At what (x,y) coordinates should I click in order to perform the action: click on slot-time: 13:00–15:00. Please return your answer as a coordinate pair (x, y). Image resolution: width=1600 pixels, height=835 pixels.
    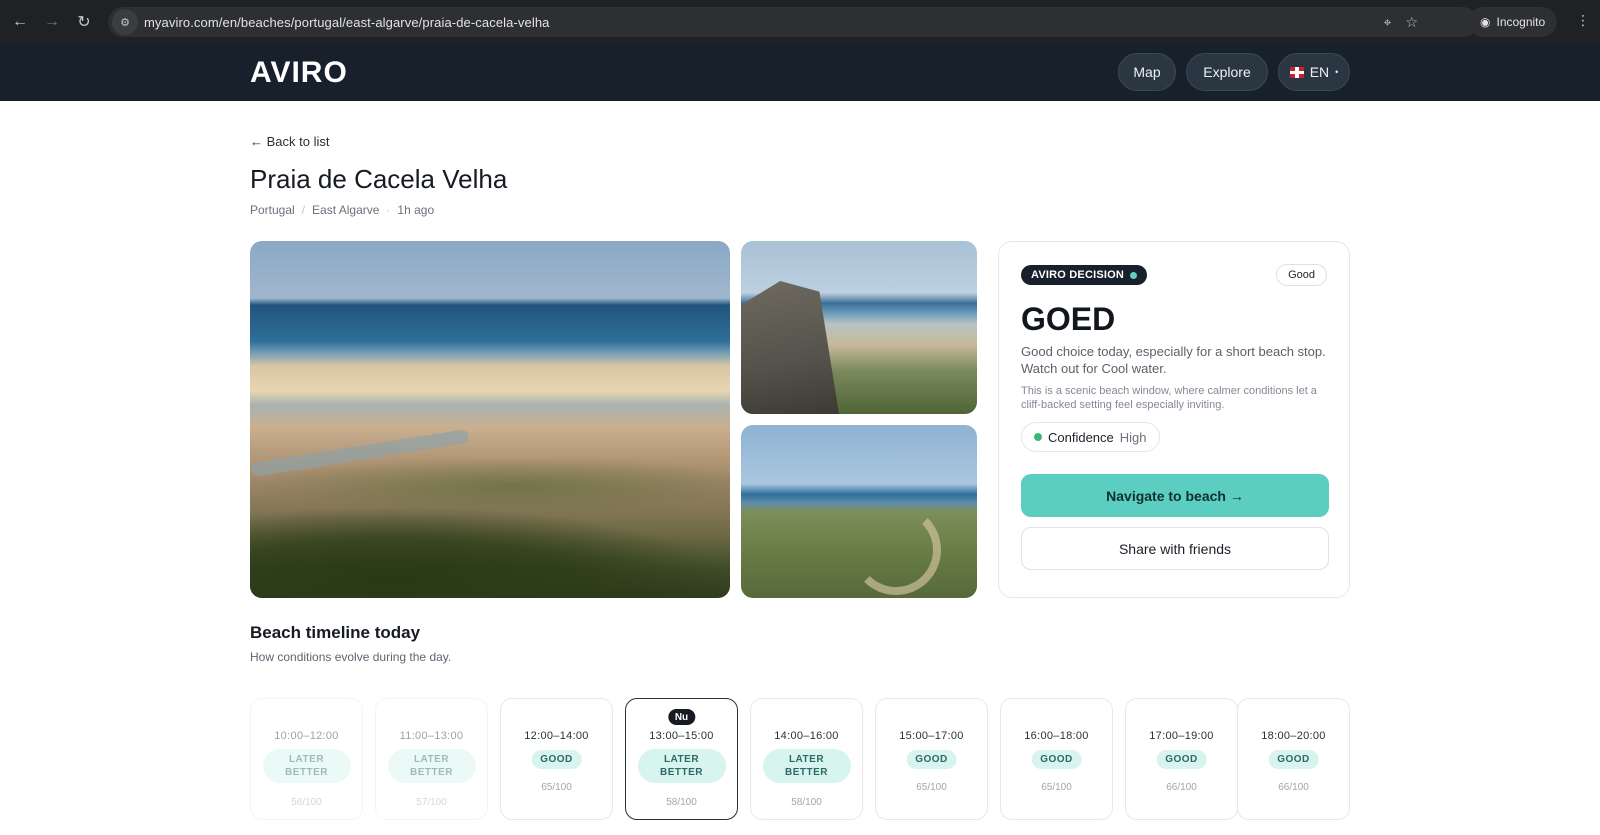
    Looking at the image, I should click on (681, 736).